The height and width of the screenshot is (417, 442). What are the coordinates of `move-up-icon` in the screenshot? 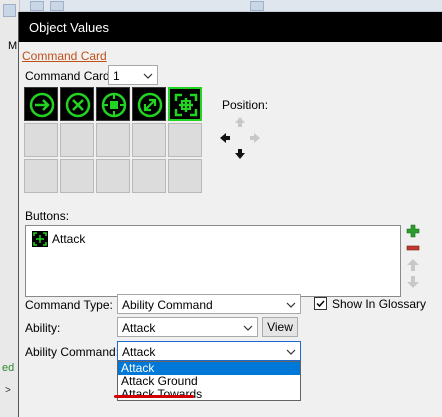 It's located at (413, 265).